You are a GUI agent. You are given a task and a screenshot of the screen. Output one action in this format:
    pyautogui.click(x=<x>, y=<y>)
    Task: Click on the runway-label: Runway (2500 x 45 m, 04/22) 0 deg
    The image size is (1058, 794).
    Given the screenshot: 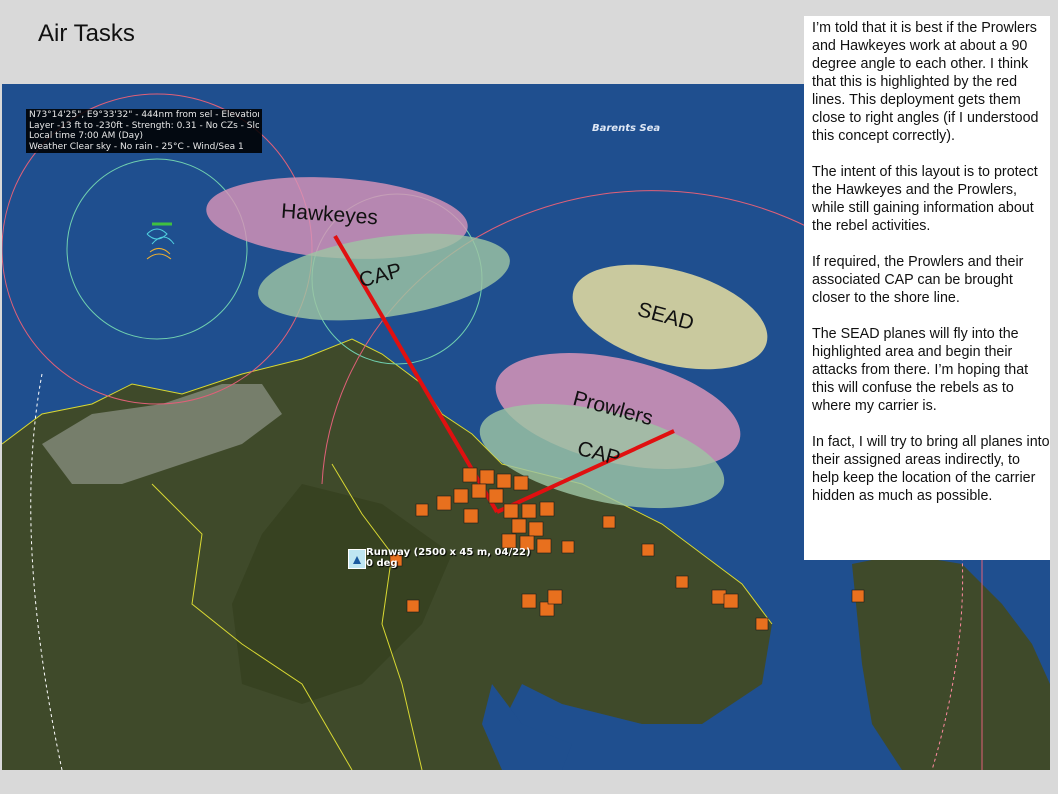 What is the action you would take?
    pyautogui.click(x=448, y=558)
    